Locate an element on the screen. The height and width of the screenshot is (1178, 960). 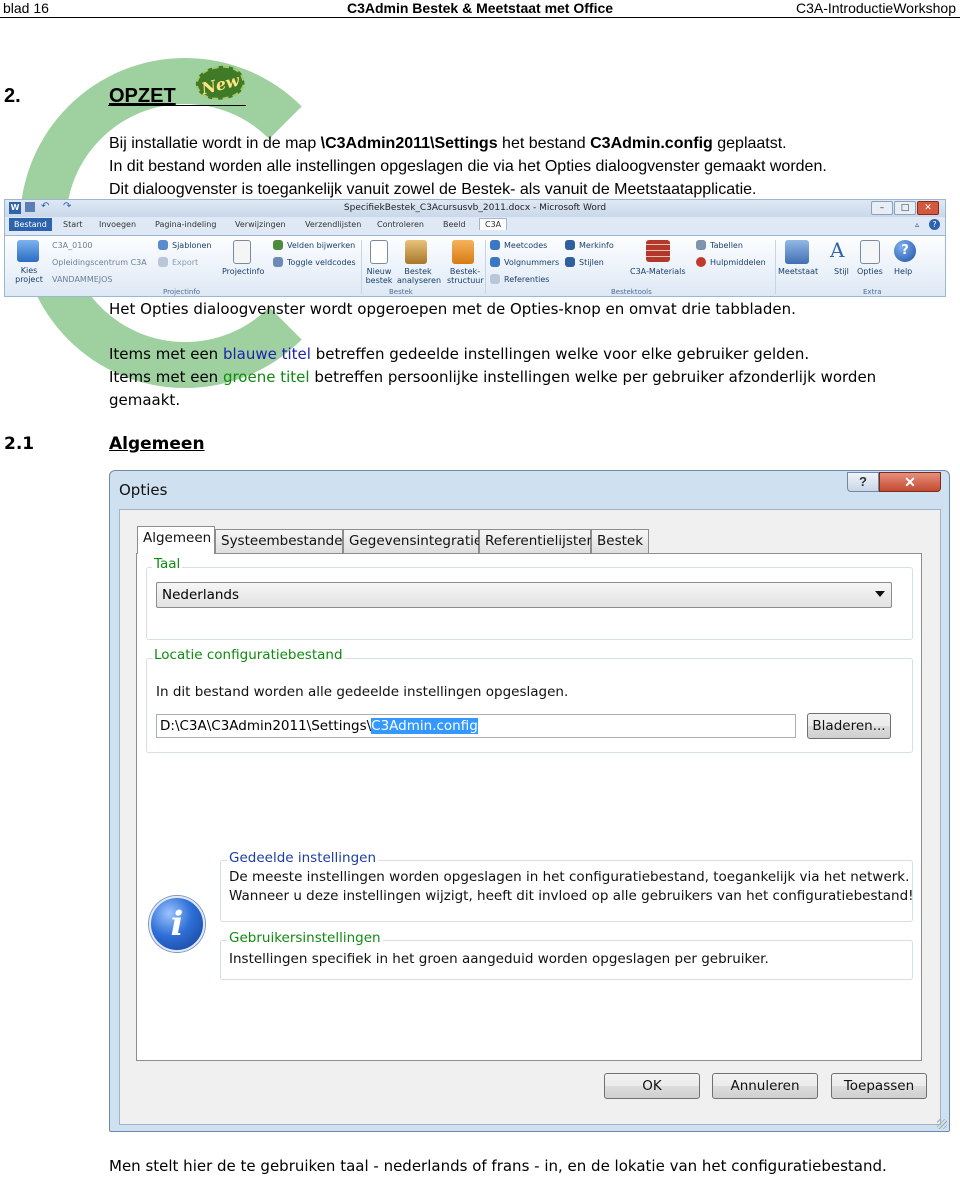
toggle-veldcodes-button: Toggle veldcodes is located at coordinates (321, 262).